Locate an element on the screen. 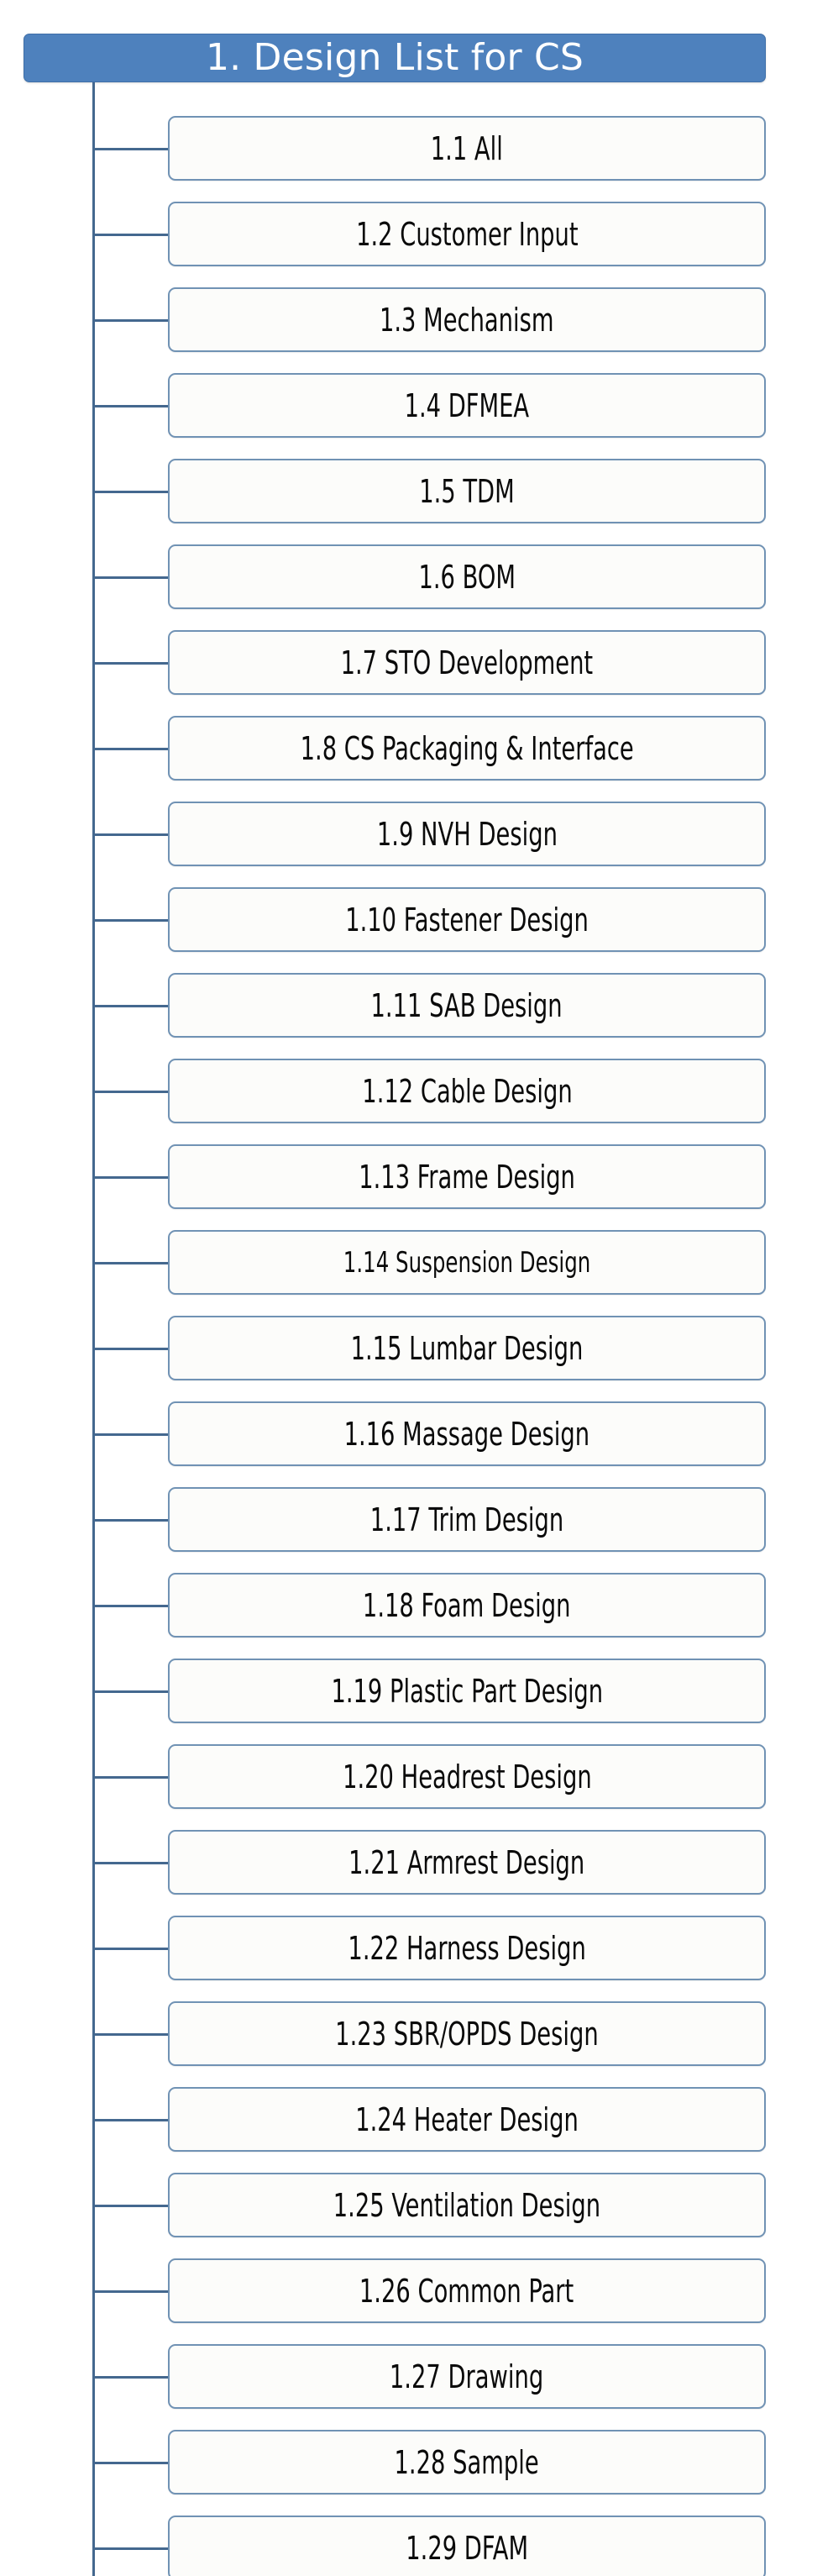  child-node: 1.10 Fastener Design is located at coordinates (467, 920).